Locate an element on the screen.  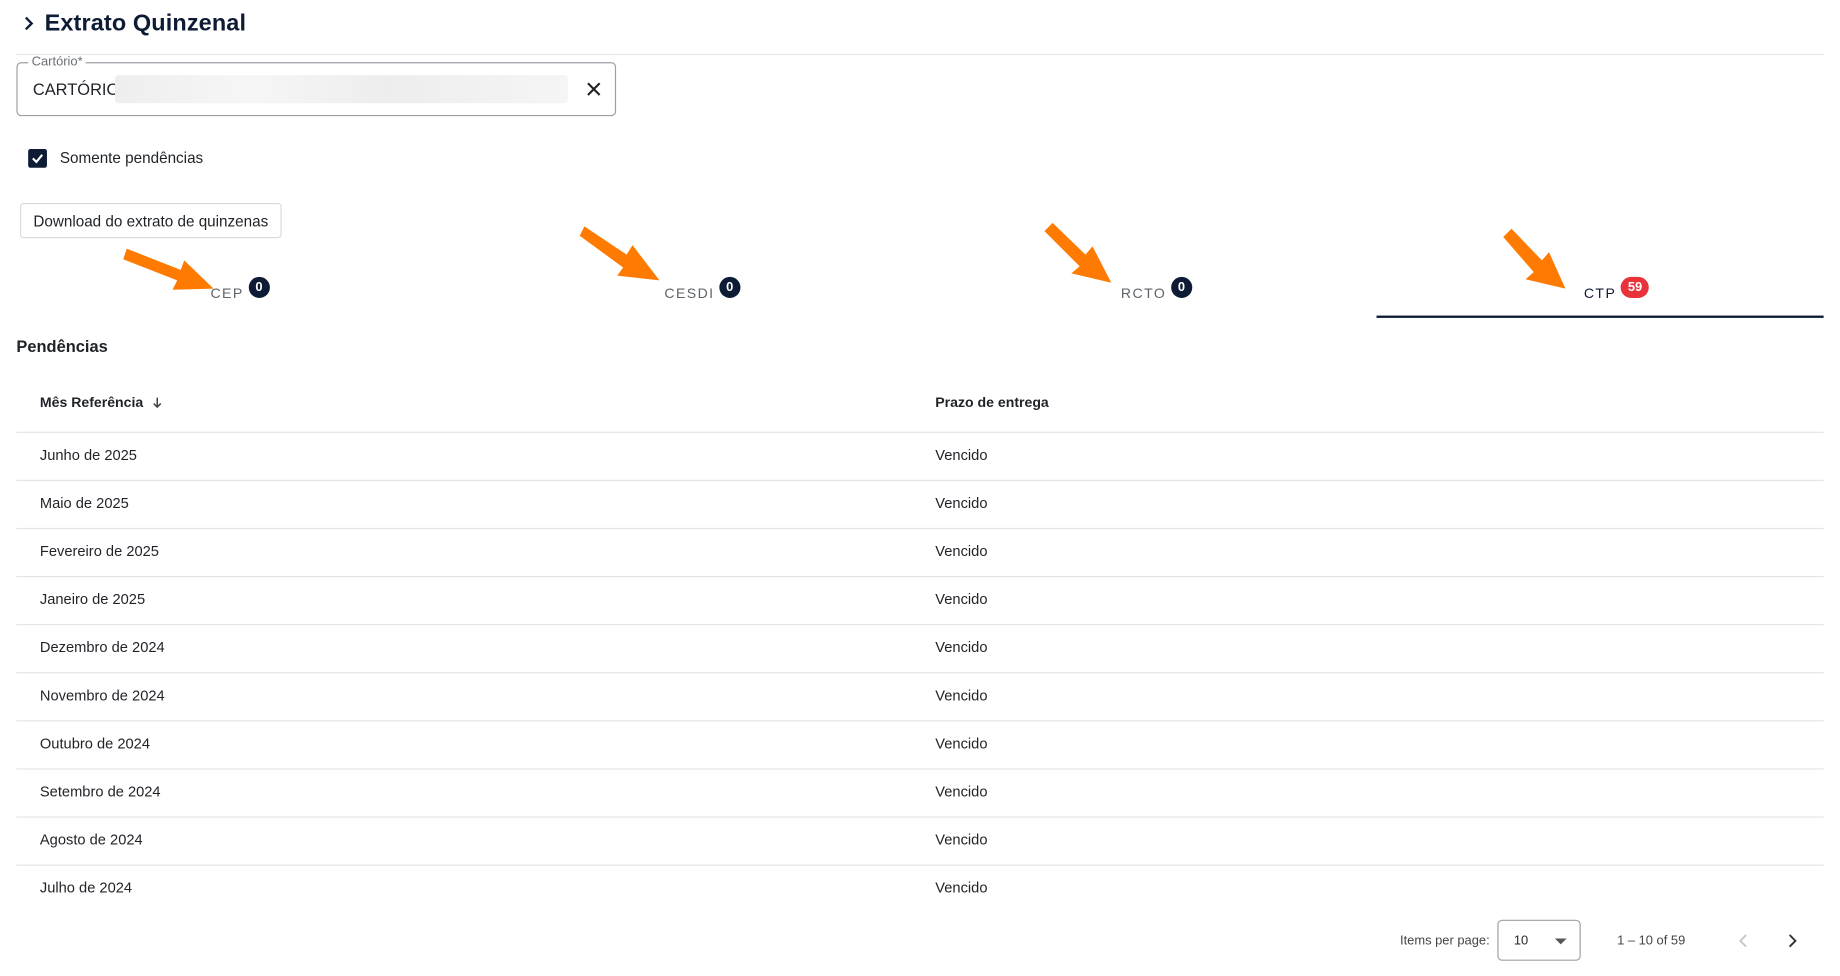
items-per-page-value: 10 is located at coordinates (1521, 941).